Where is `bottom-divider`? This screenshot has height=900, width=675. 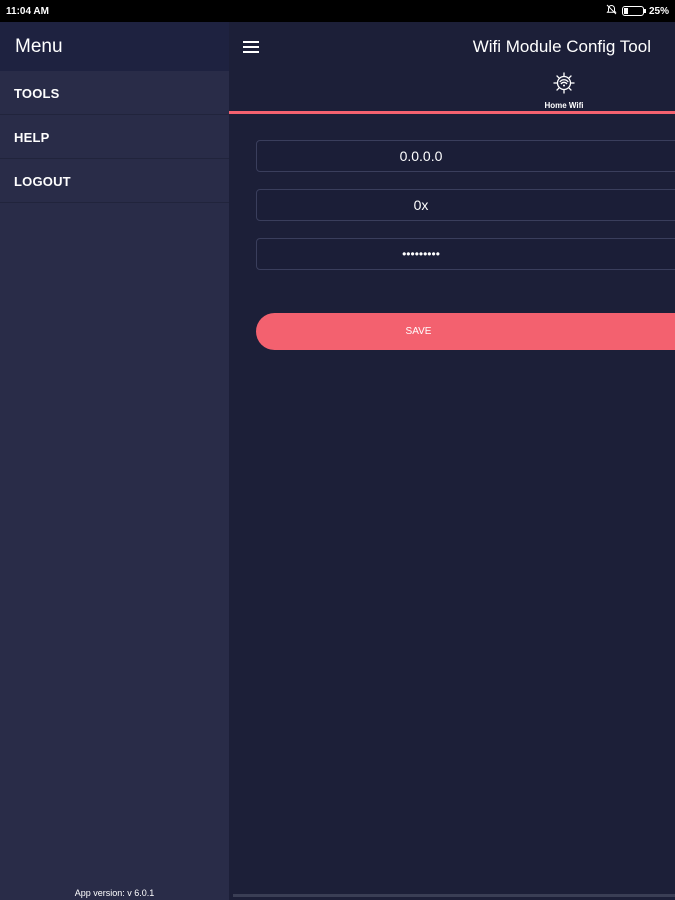 bottom-divider is located at coordinates (454, 895).